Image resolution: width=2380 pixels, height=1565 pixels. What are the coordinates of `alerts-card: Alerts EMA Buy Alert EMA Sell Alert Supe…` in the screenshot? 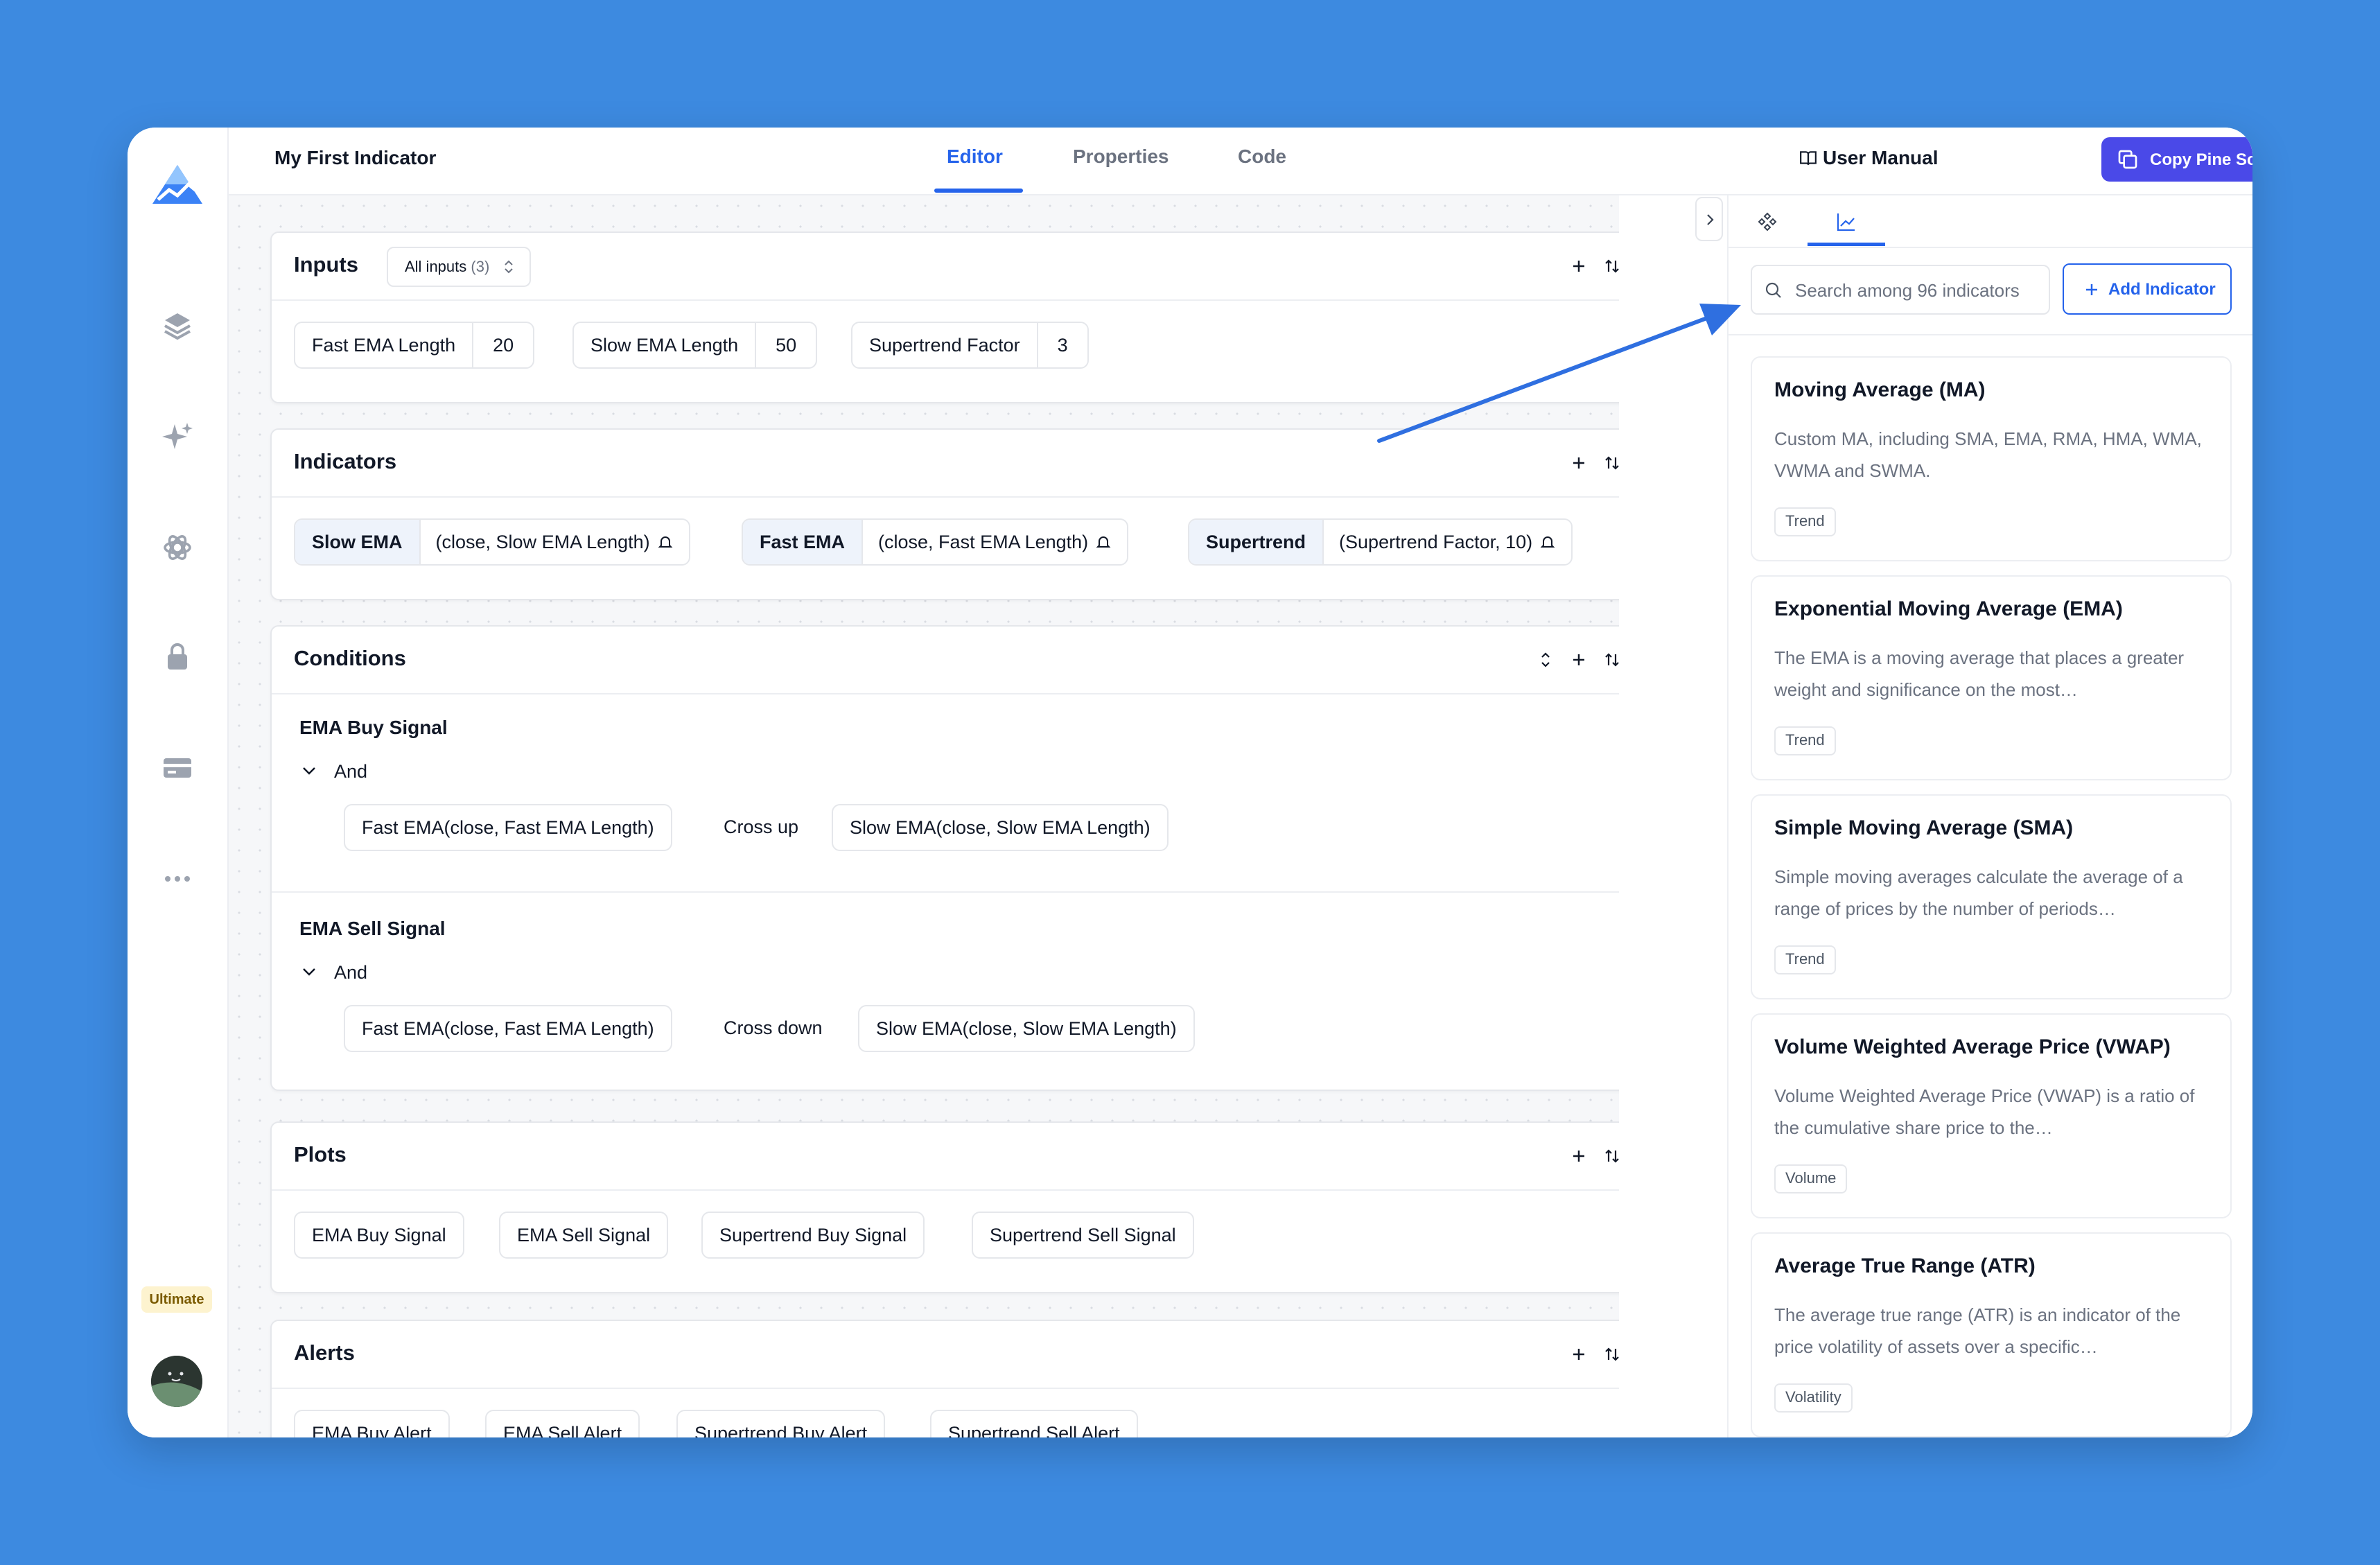 It's located at (944, 1378).